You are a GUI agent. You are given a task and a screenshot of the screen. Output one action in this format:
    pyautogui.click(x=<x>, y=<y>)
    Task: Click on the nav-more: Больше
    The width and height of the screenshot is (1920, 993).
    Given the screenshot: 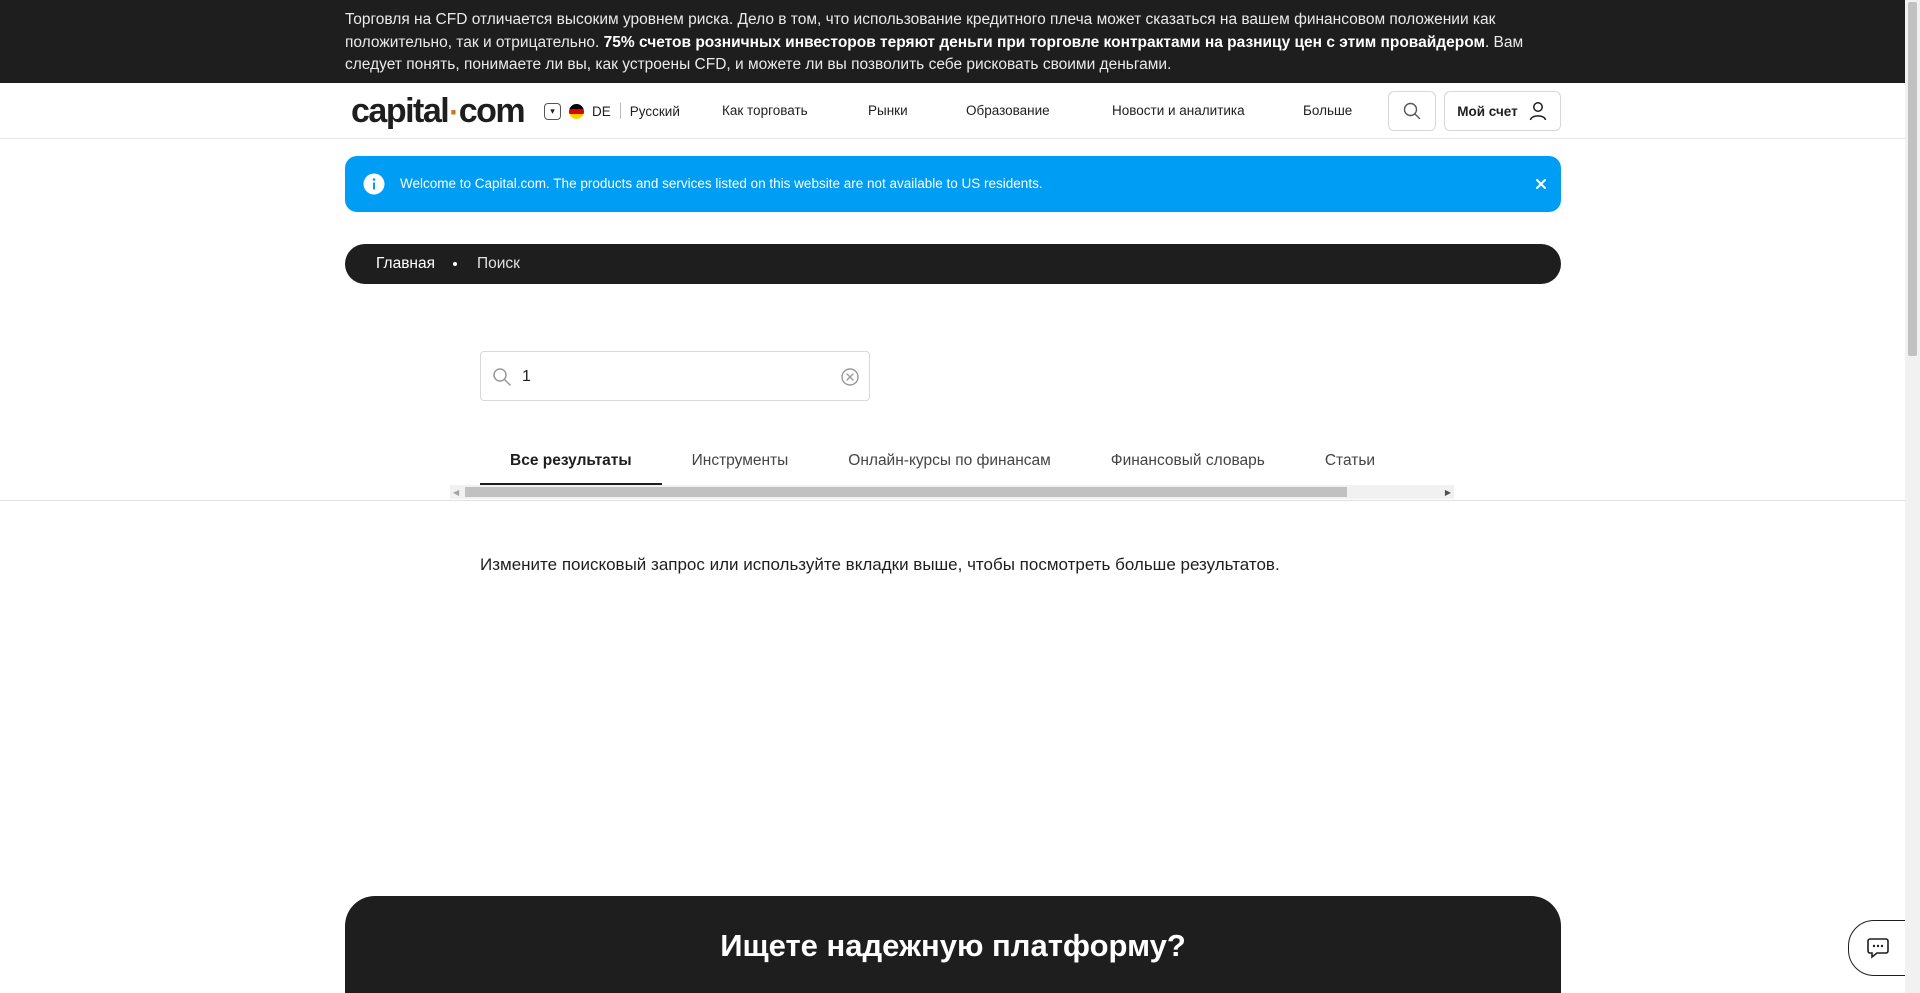 What is the action you would take?
    pyautogui.click(x=1327, y=110)
    